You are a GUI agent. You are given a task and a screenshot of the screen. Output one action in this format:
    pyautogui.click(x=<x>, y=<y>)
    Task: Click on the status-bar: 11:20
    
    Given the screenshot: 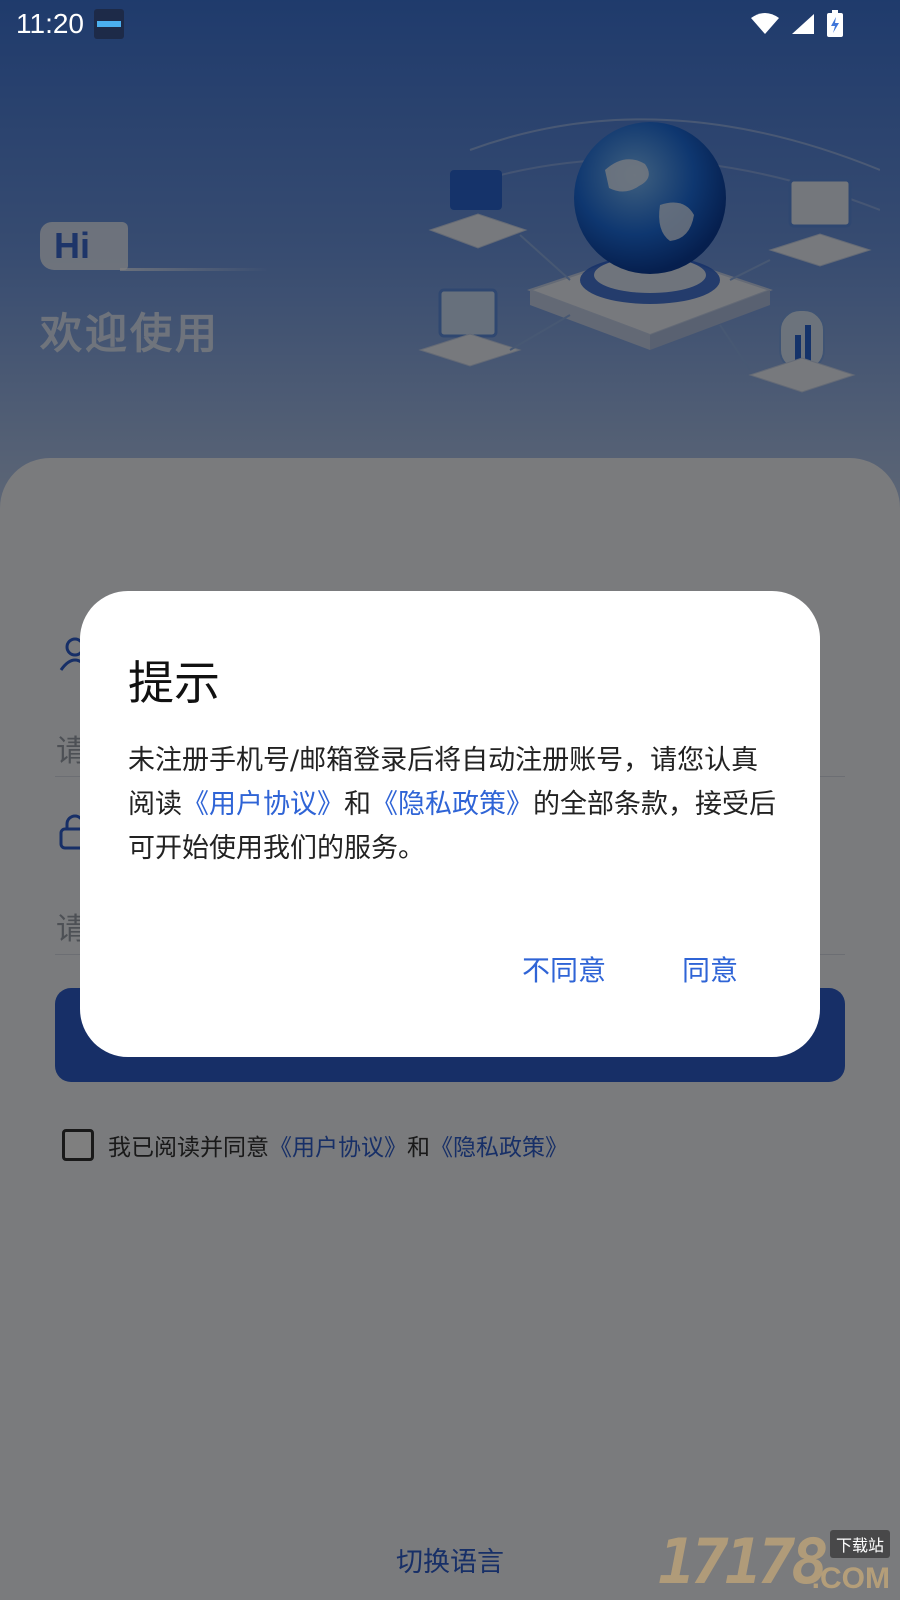 What is the action you would take?
    pyautogui.click(x=450, y=24)
    